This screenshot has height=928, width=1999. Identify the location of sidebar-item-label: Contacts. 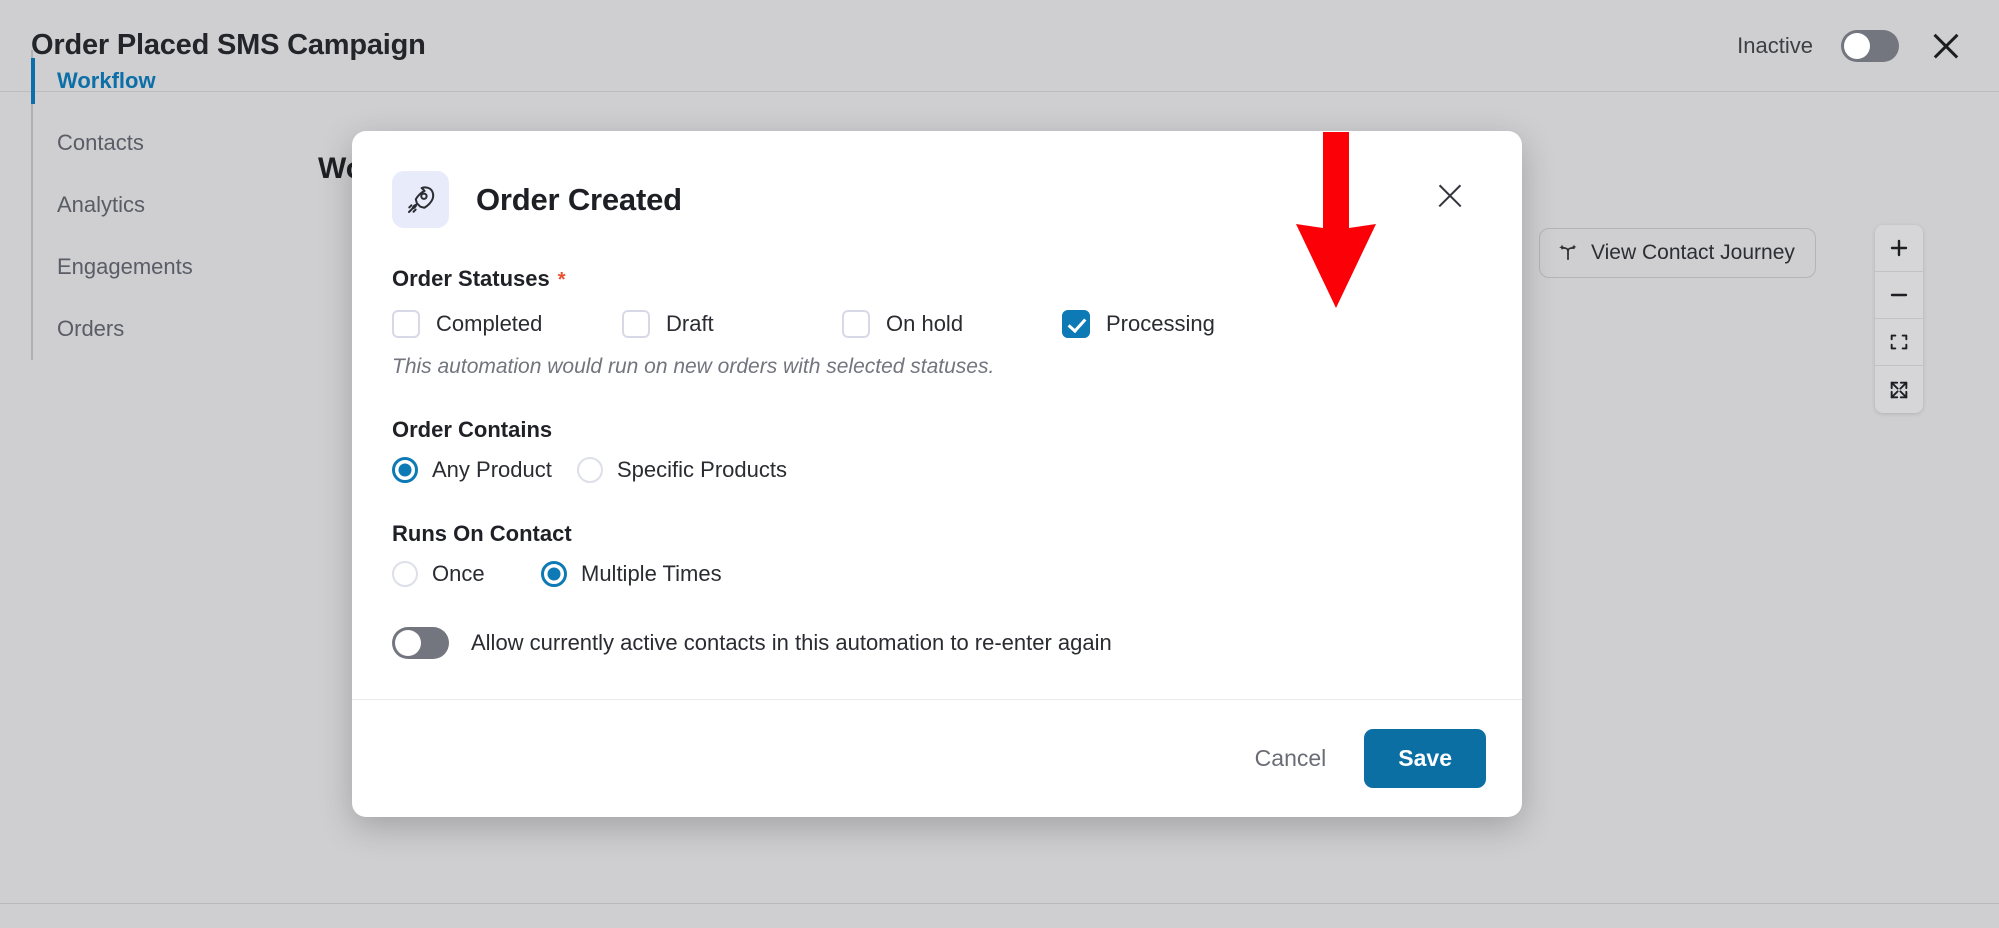
(100, 142).